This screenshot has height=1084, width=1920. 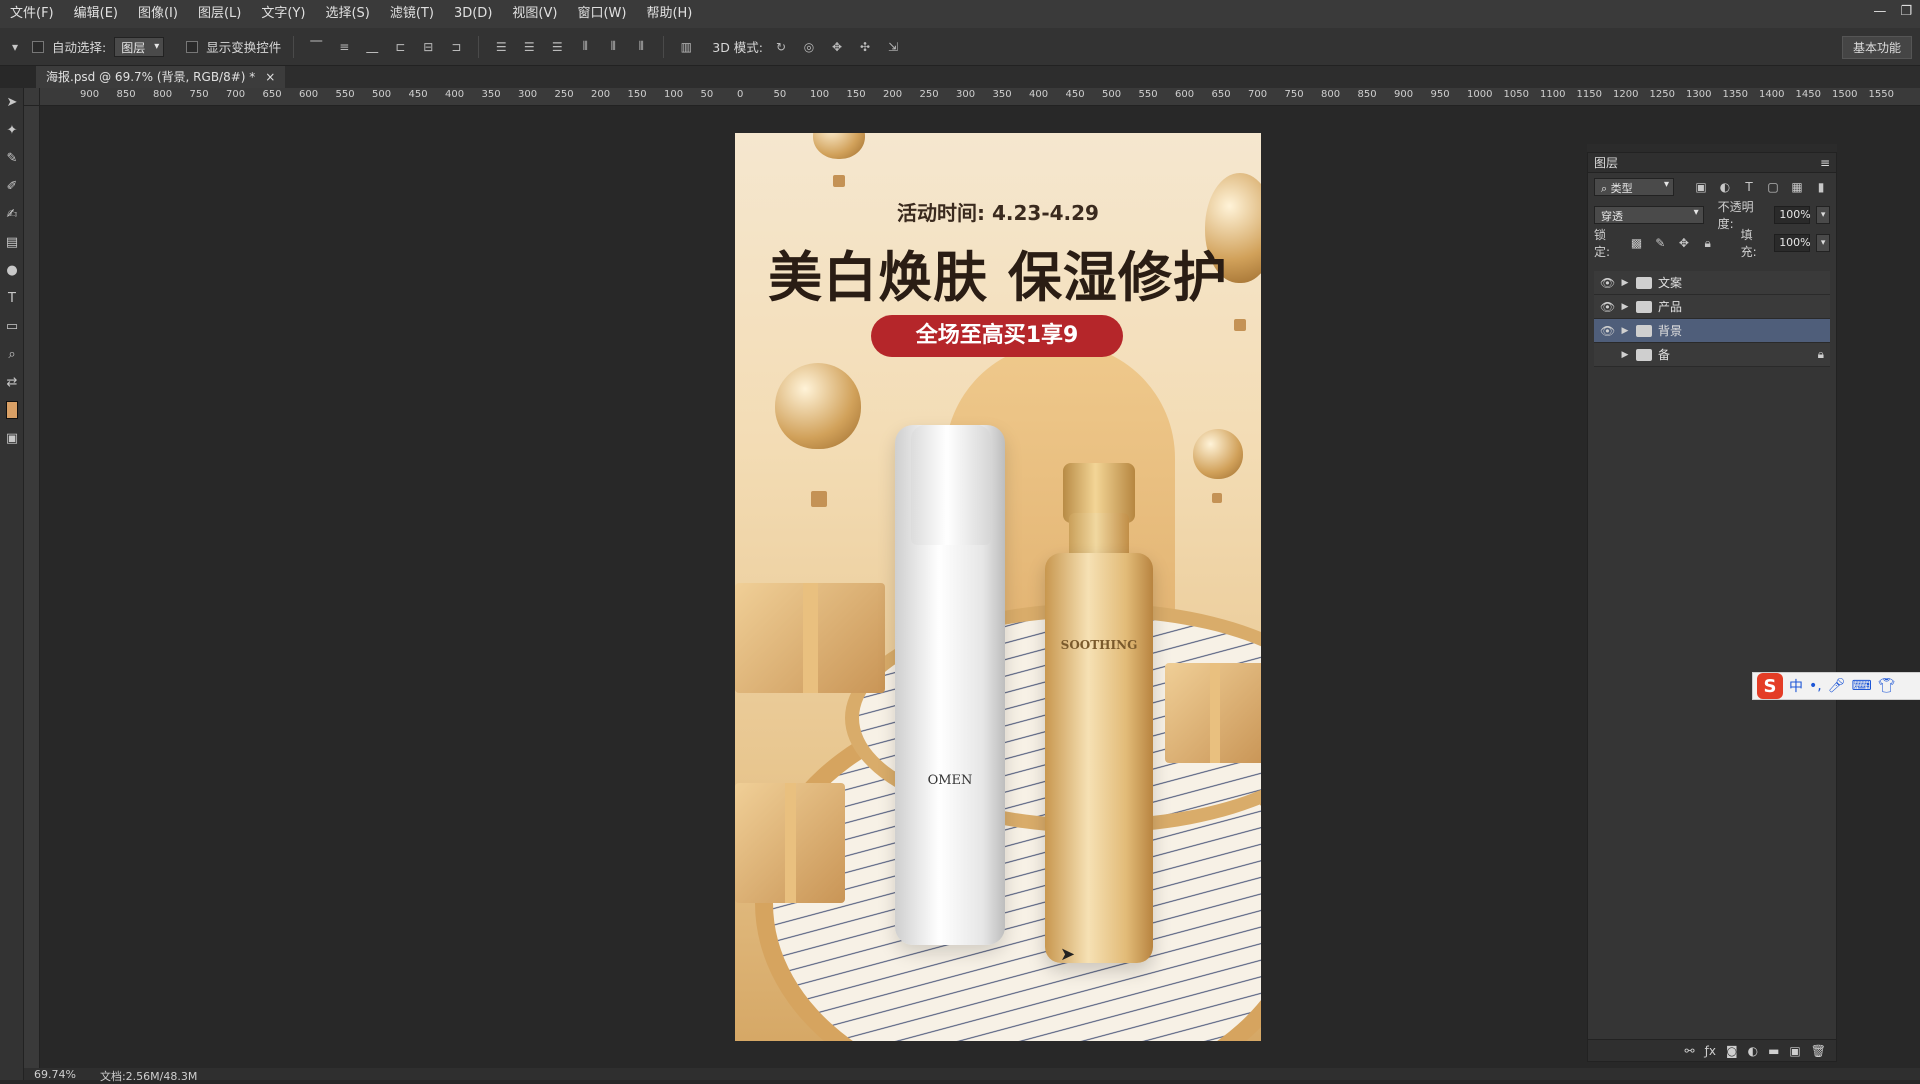 What do you see at coordinates (473, 14) in the screenshot?
I see `menu-3d: 3D(D)` at bounding box center [473, 14].